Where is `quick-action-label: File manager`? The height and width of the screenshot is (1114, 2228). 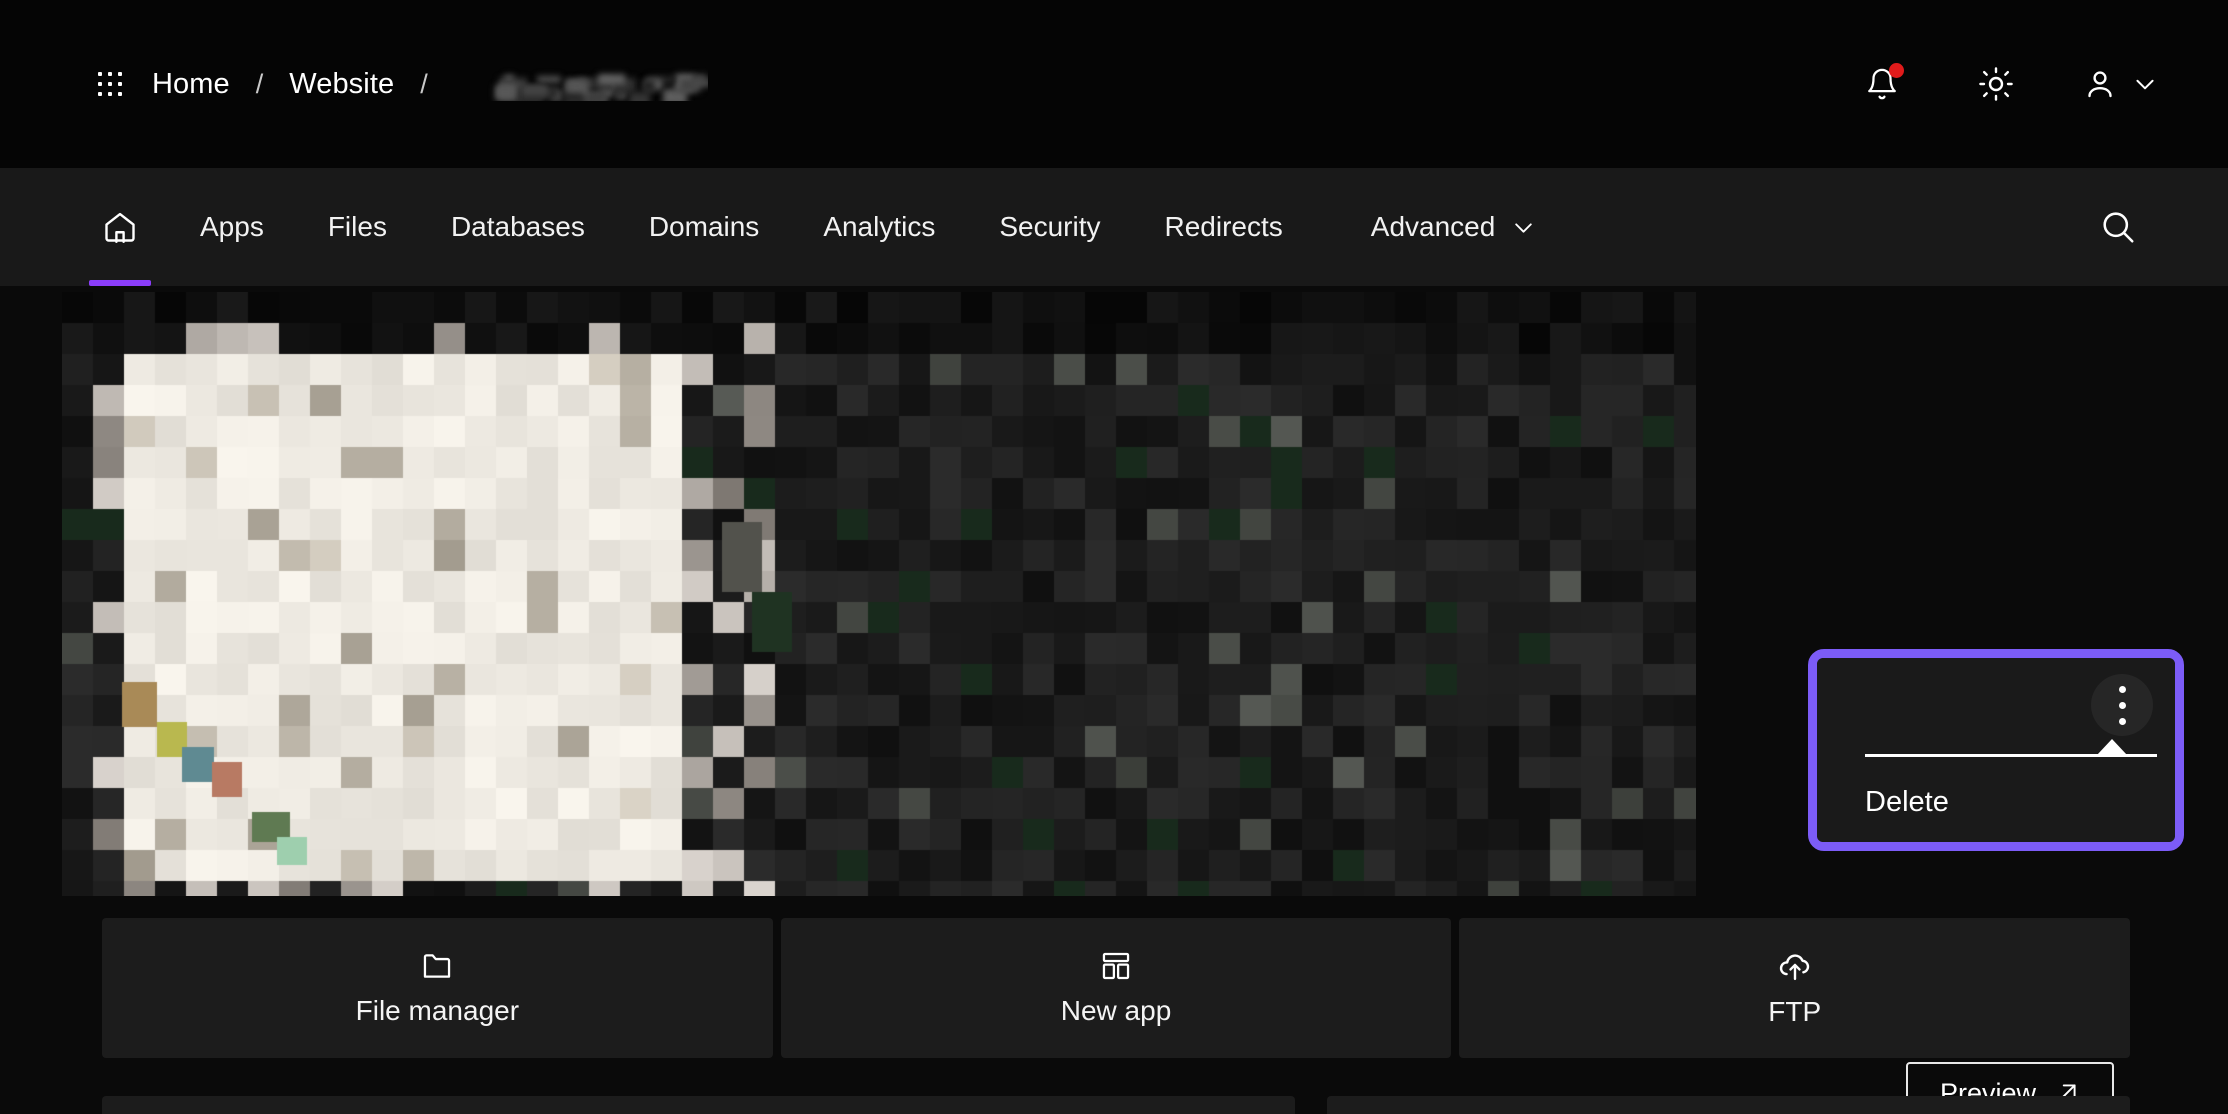 quick-action-label: File manager is located at coordinates (437, 1010).